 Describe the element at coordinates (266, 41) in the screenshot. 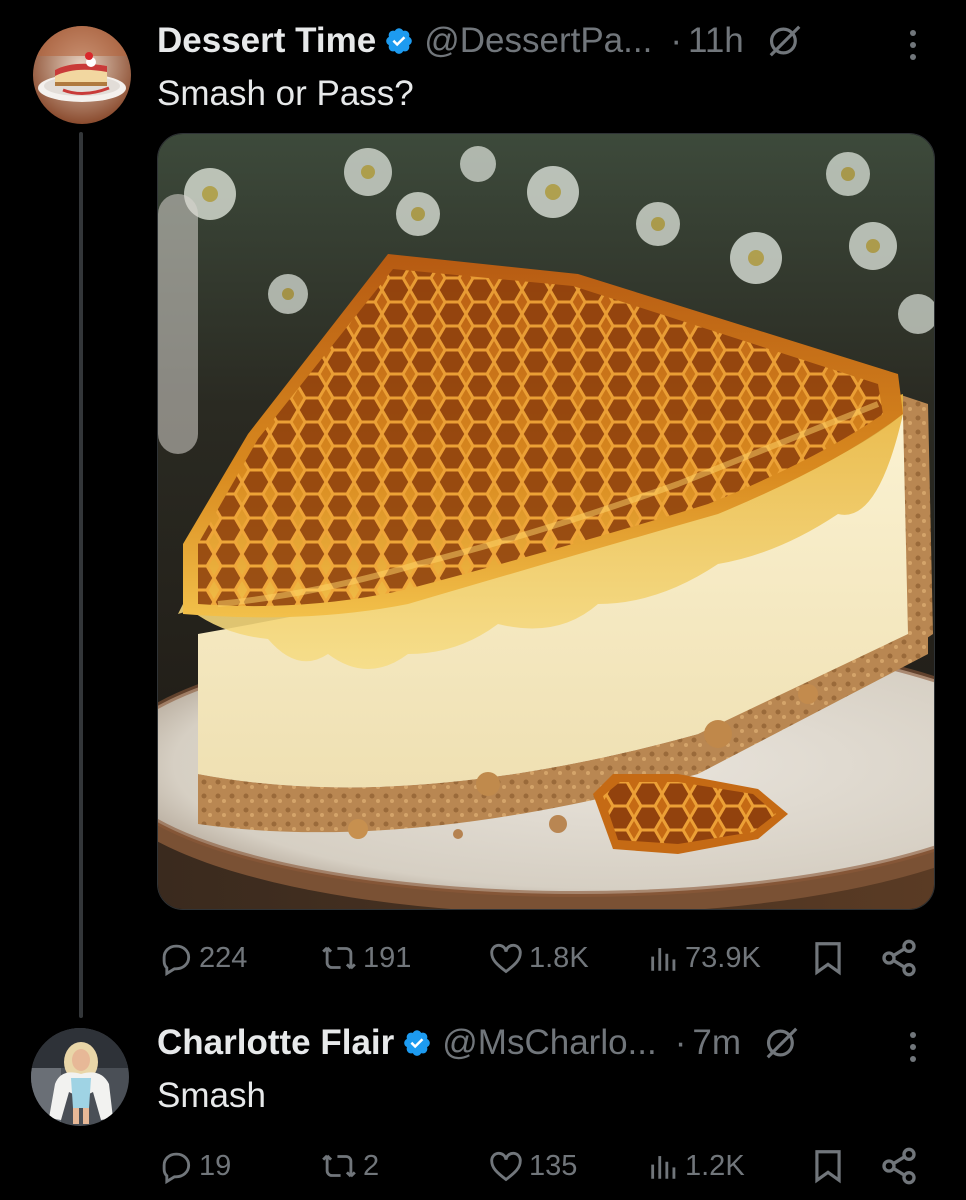

I see `author-name: Dessert Time` at that location.